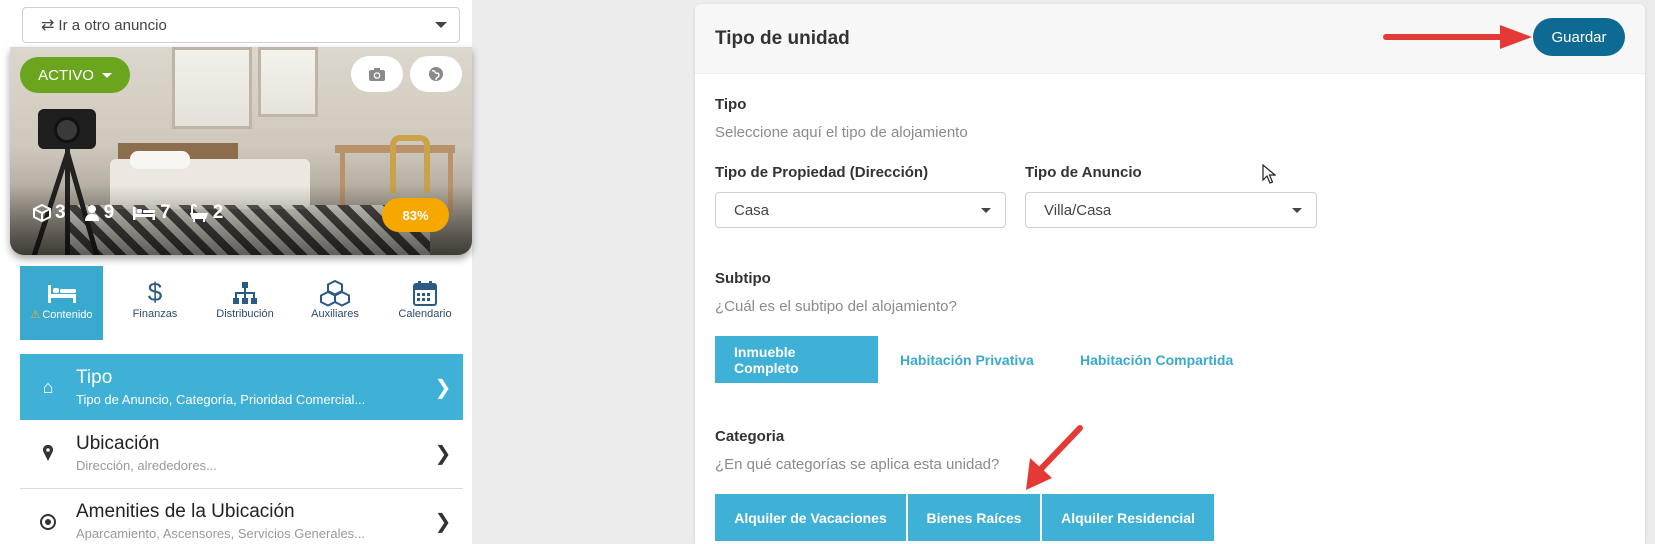  What do you see at coordinates (860, 210) in the screenshot?
I see `property-type-select: Casa` at bounding box center [860, 210].